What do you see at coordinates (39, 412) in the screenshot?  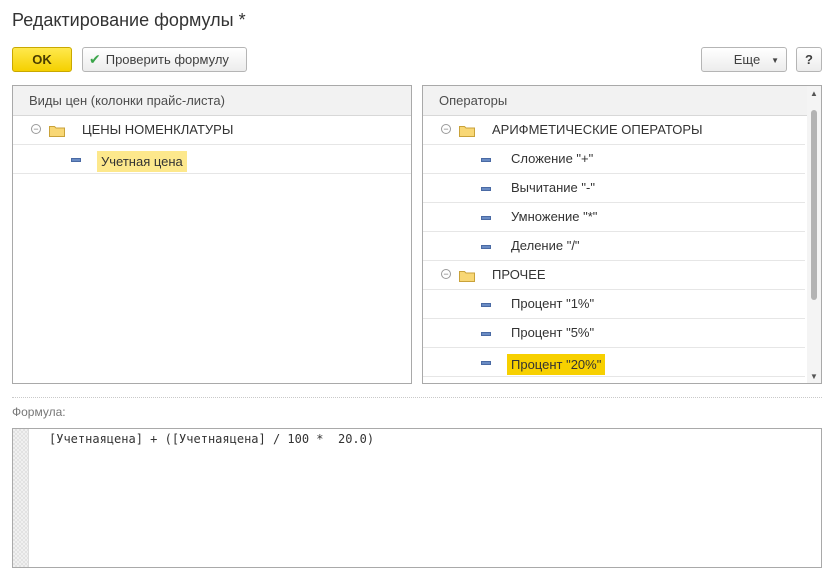 I see `formula-label: Формула:` at bounding box center [39, 412].